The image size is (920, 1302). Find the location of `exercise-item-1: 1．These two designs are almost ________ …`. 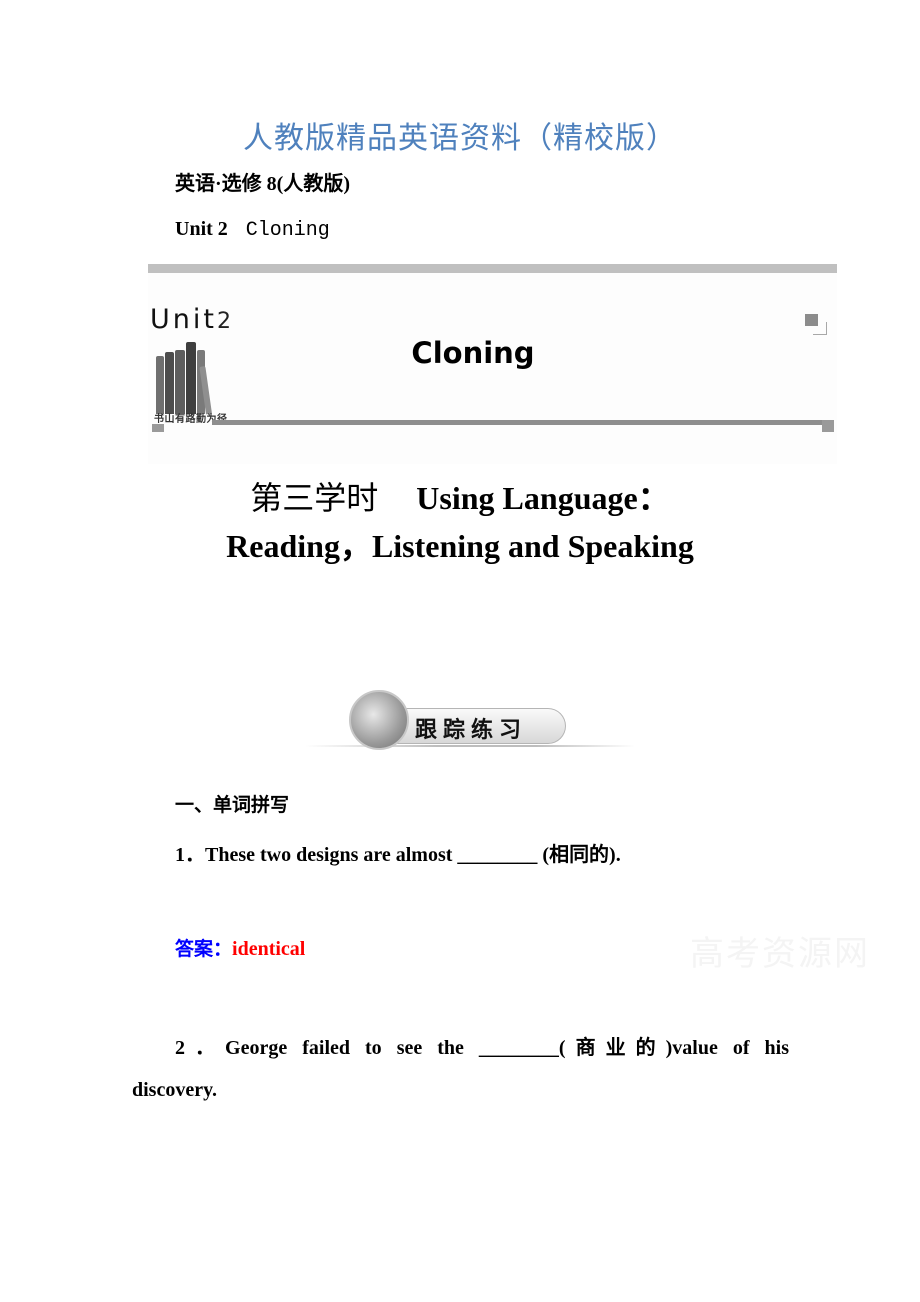

exercise-item-1: 1．These two designs are almost ________ … is located at coordinates (398, 852).